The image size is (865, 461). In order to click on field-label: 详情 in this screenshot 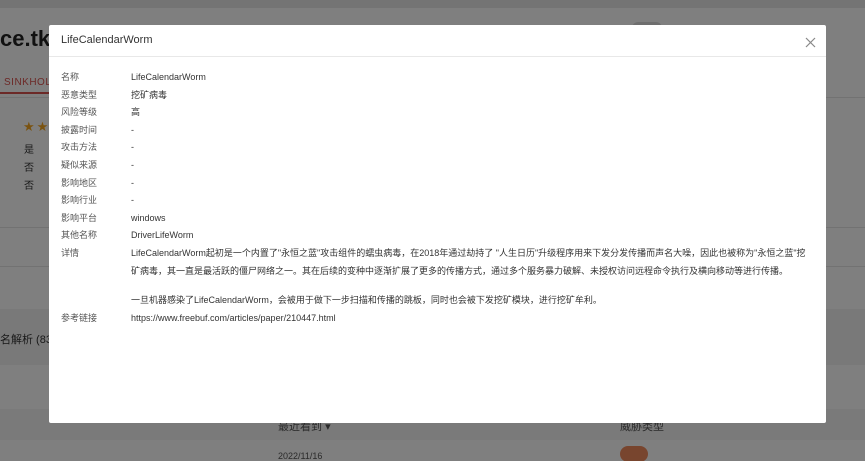, I will do `click(70, 252)`.